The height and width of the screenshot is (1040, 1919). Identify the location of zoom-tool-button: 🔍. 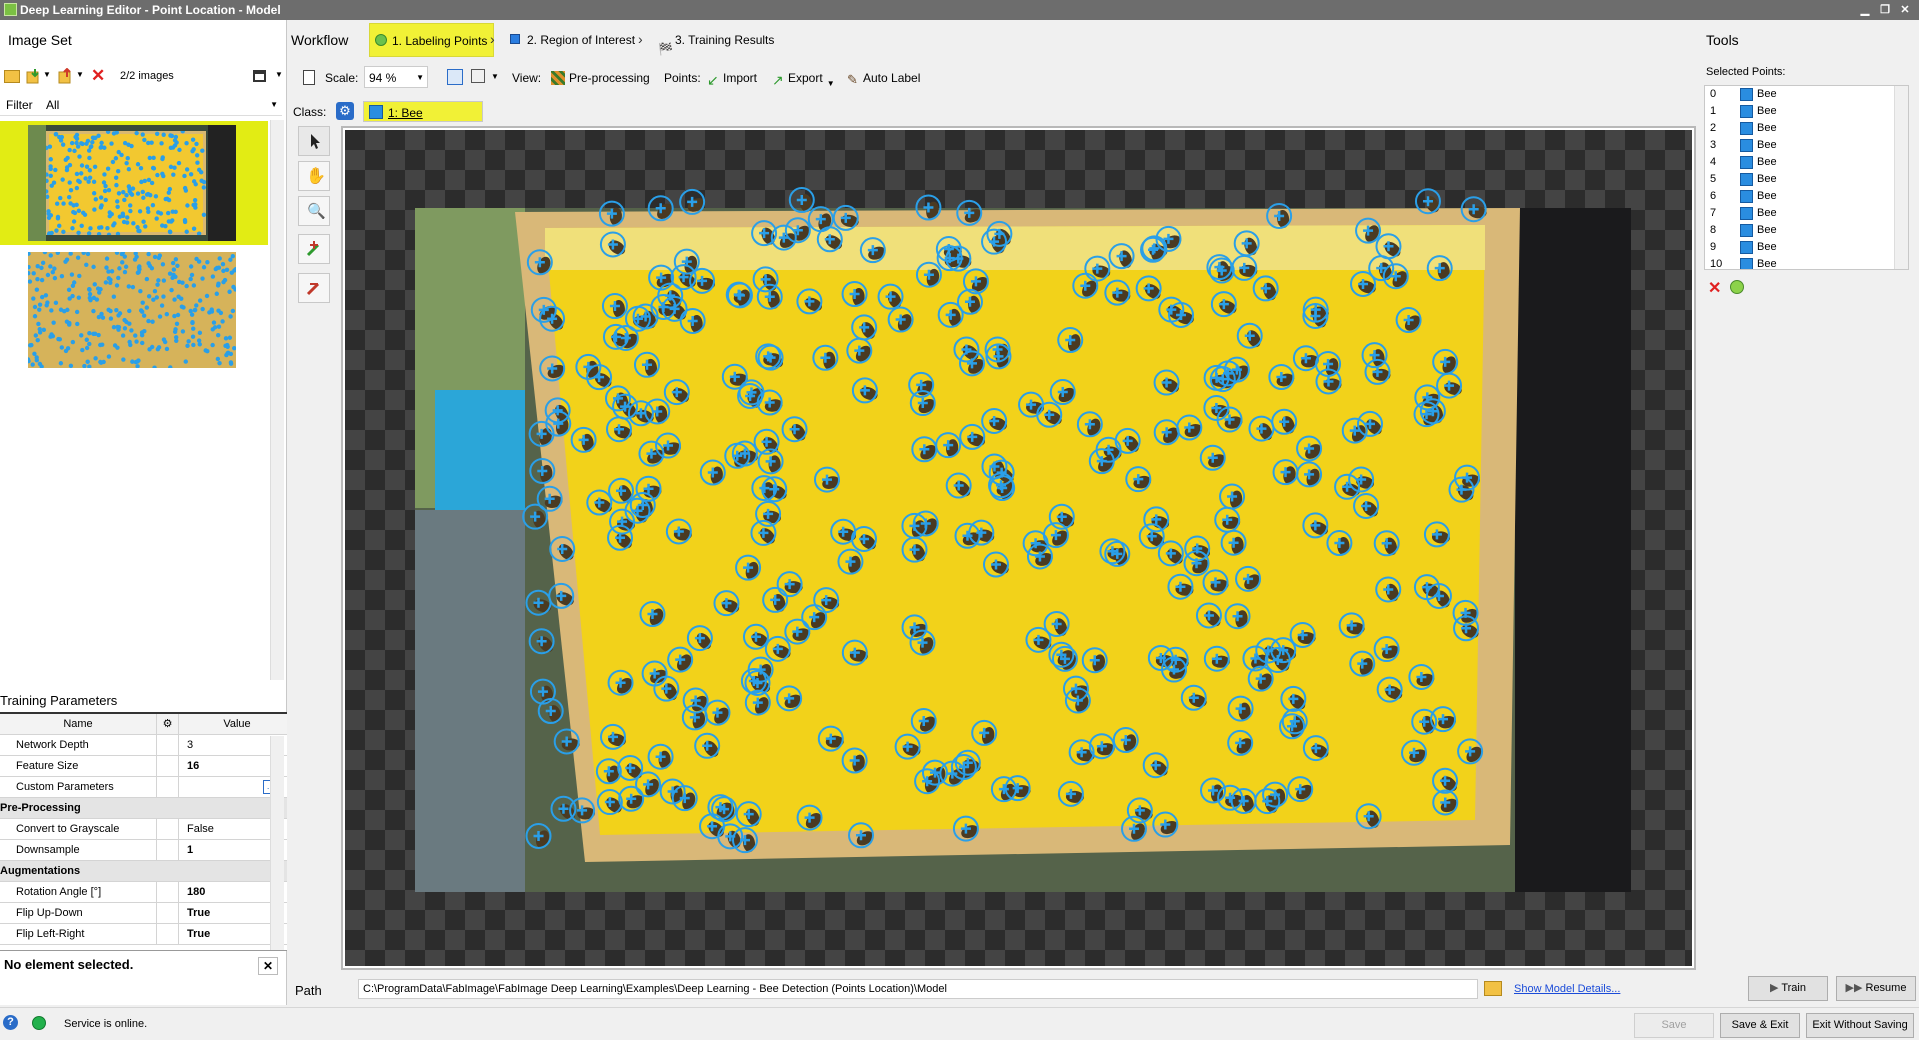
(314, 211).